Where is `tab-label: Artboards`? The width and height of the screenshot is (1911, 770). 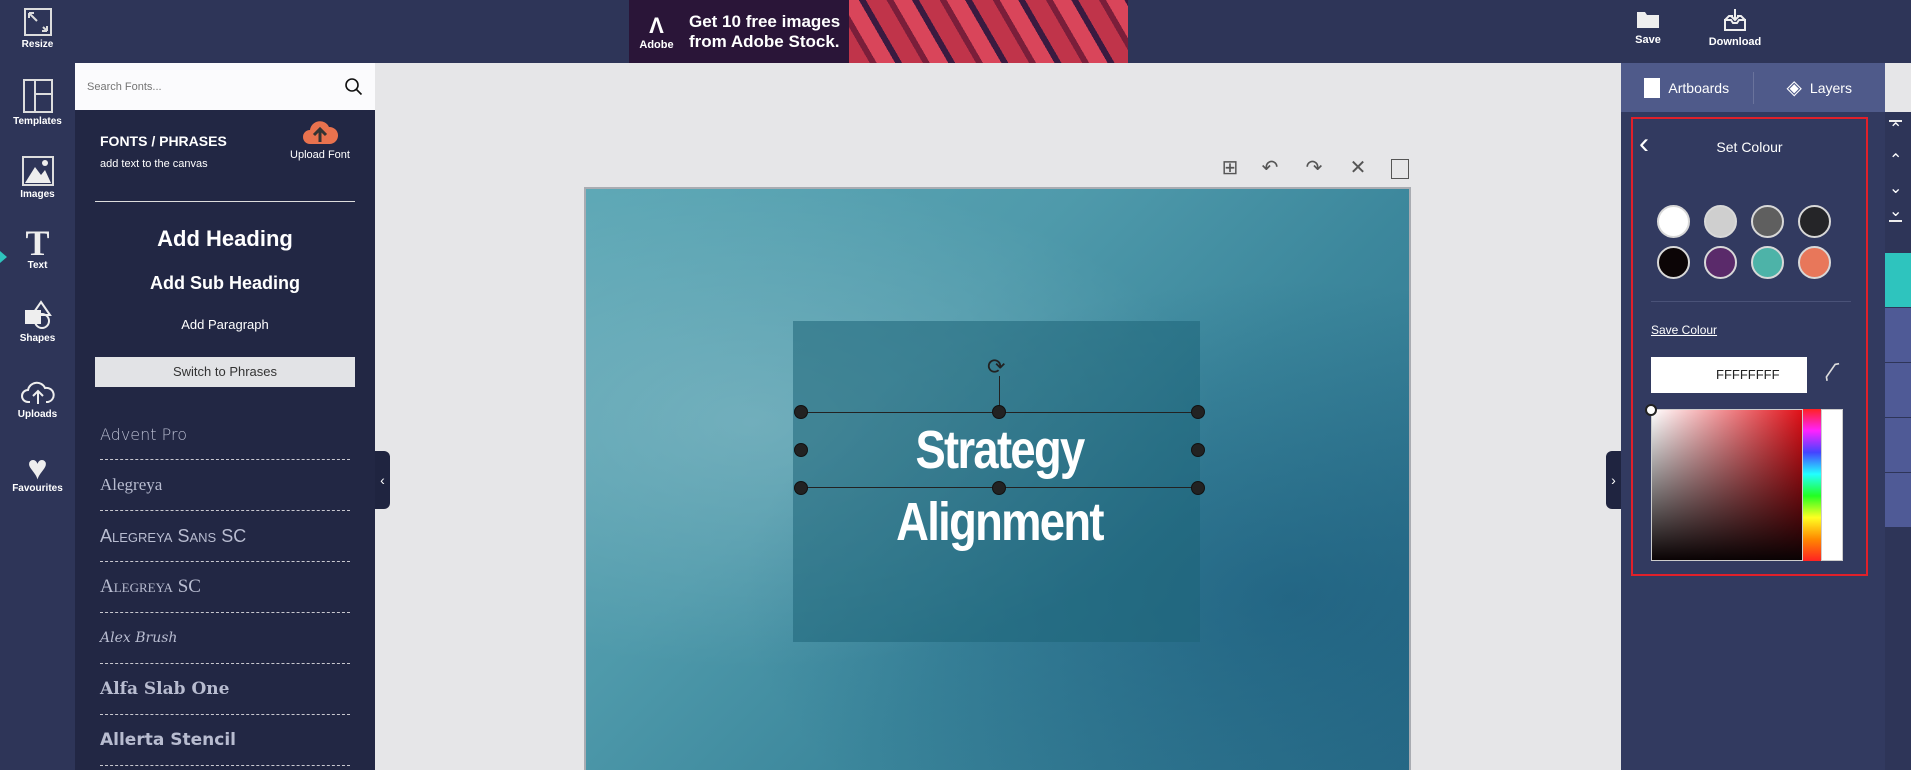
tab-label: Artboards is located at coordinates (1699, 87).